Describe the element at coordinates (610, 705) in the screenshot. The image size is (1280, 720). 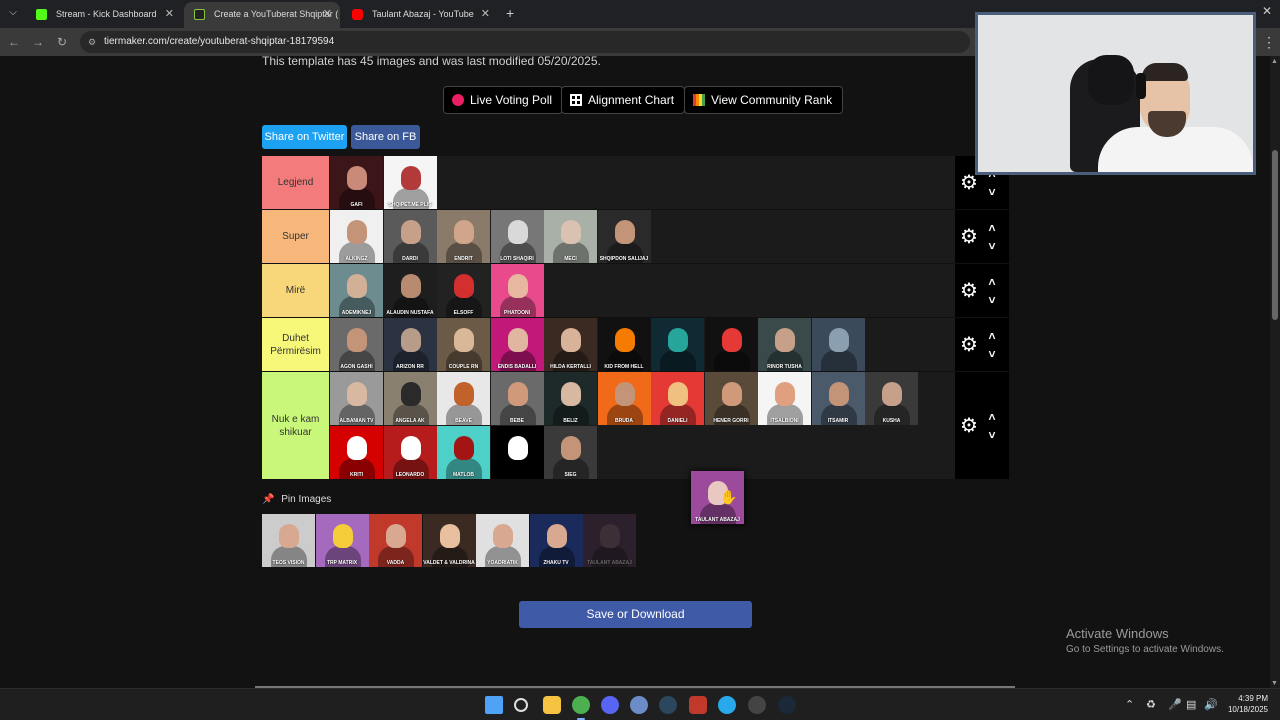
I see `discord-icon` at that location.